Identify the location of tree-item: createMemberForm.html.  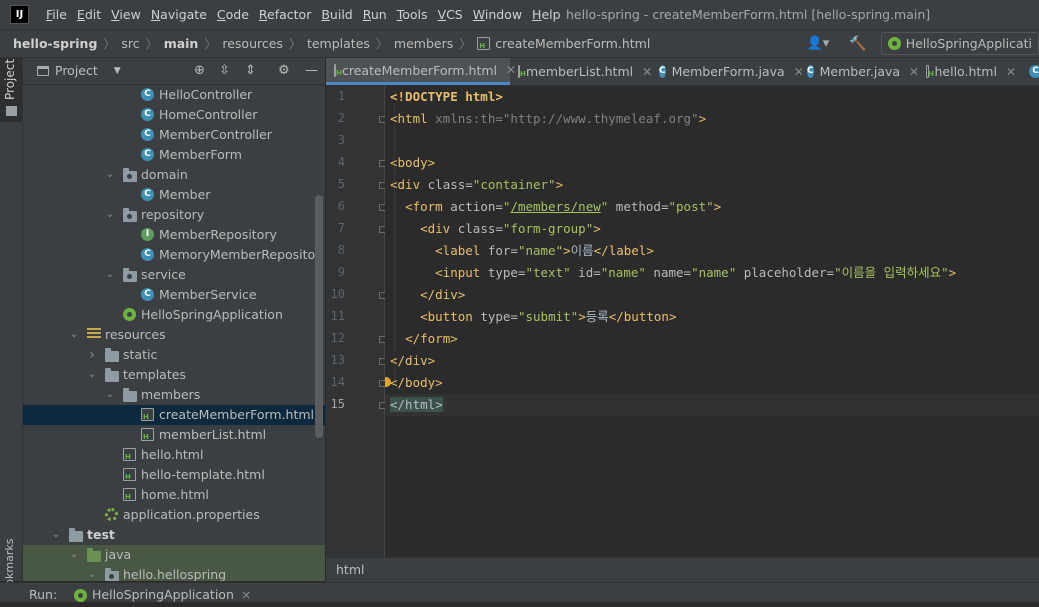
(174, 415).